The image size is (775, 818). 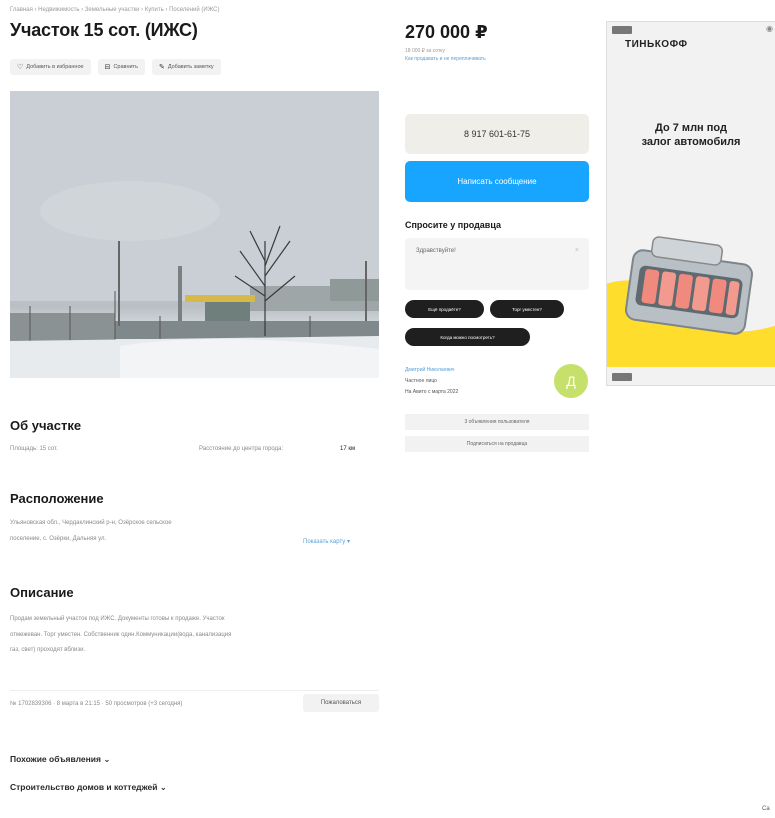 I want to click on complain-button: Пожаловаться, so click(x=341, y=703).